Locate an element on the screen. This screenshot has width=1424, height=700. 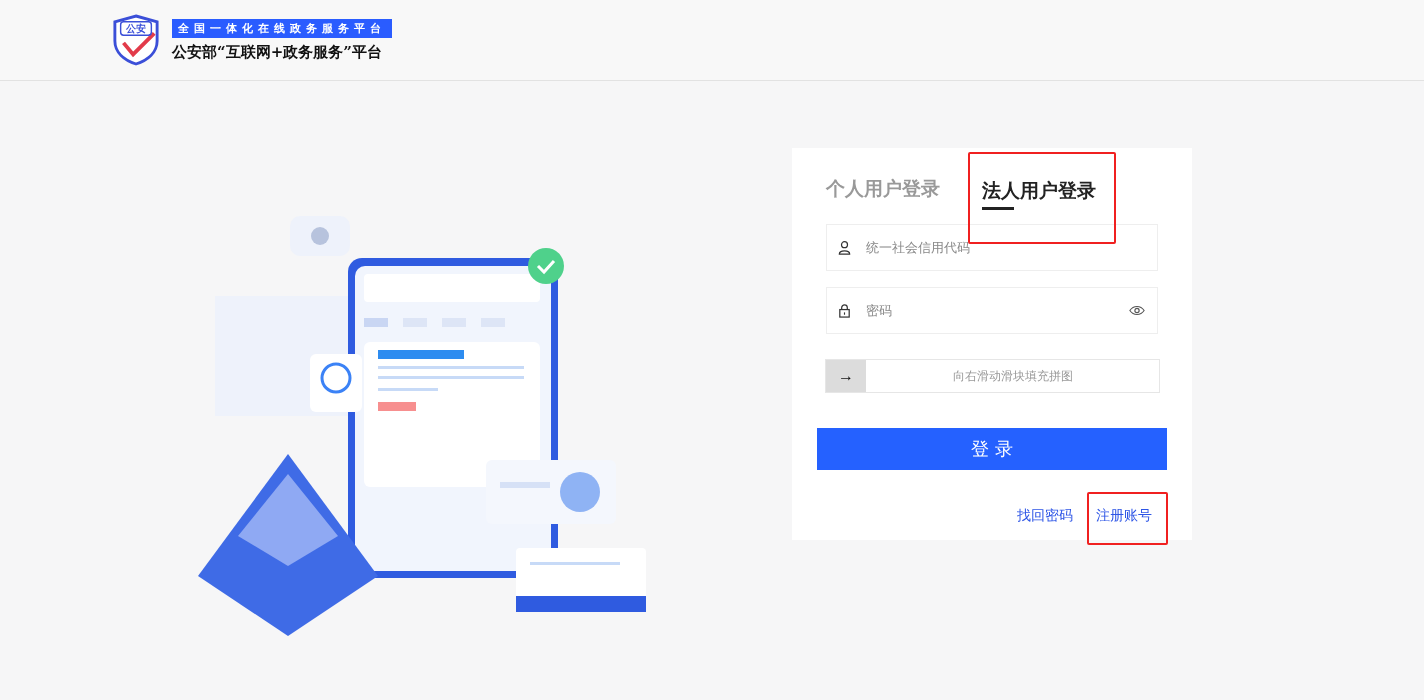
shield-logo-icon: 公安 is located at coordinates (136, 40).